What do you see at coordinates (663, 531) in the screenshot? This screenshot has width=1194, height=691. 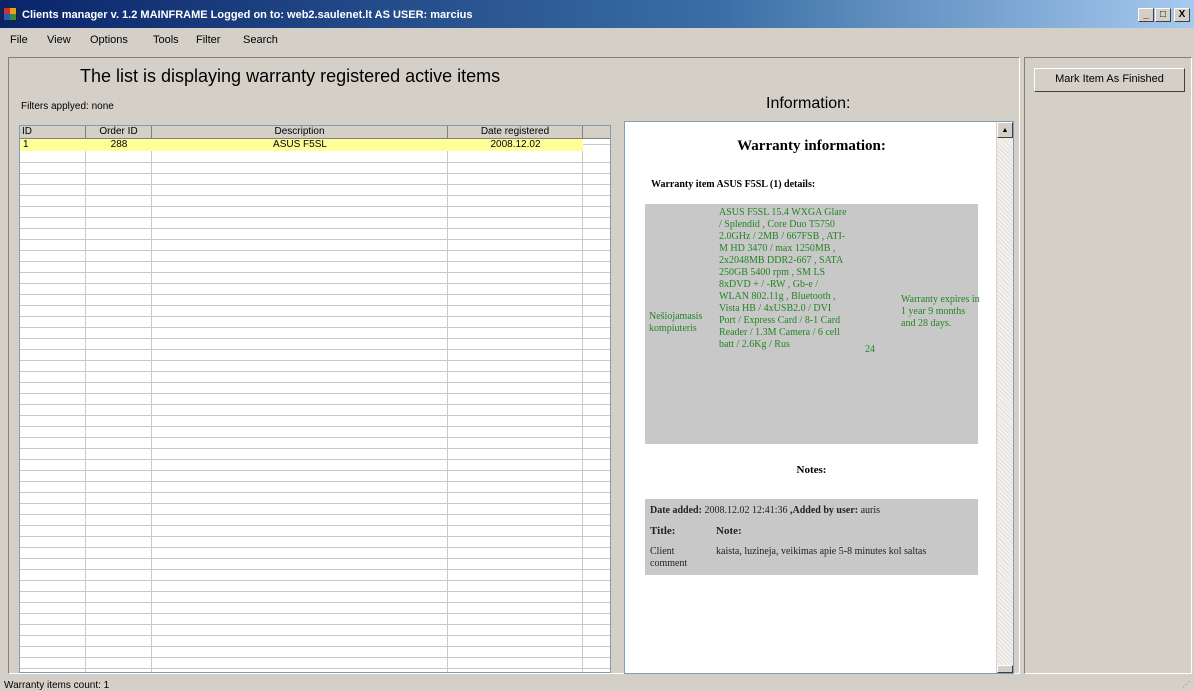 I see `note-title-header: Title:` at bounding box center [663, 531].